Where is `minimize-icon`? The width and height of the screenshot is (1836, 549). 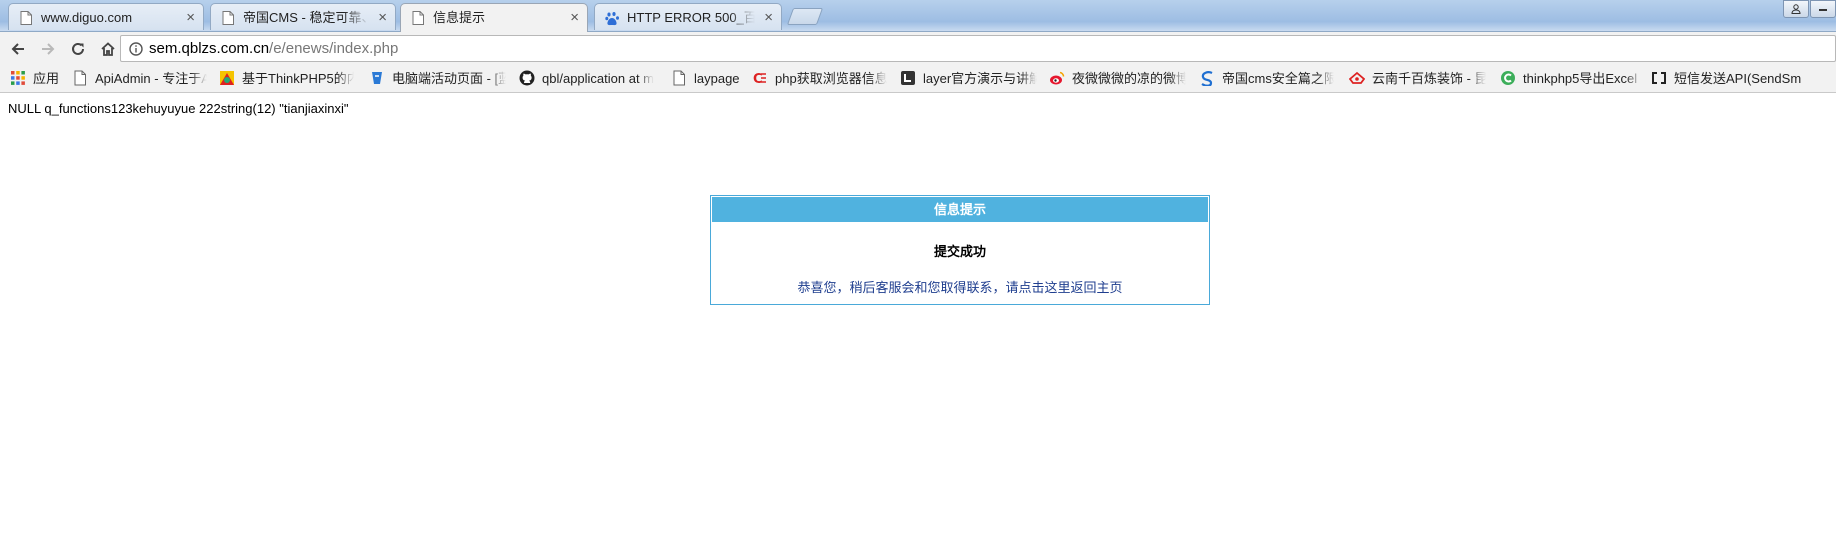
minimize-icon is located at coordinates (1823, 9).